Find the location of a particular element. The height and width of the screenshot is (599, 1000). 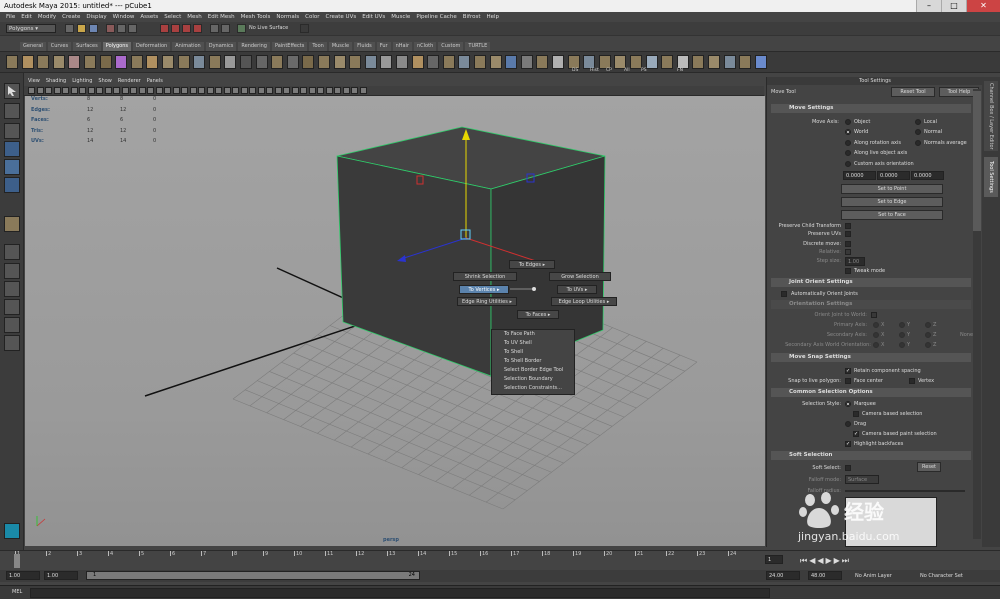

marquee-radio is located at coordinates (848, 404).